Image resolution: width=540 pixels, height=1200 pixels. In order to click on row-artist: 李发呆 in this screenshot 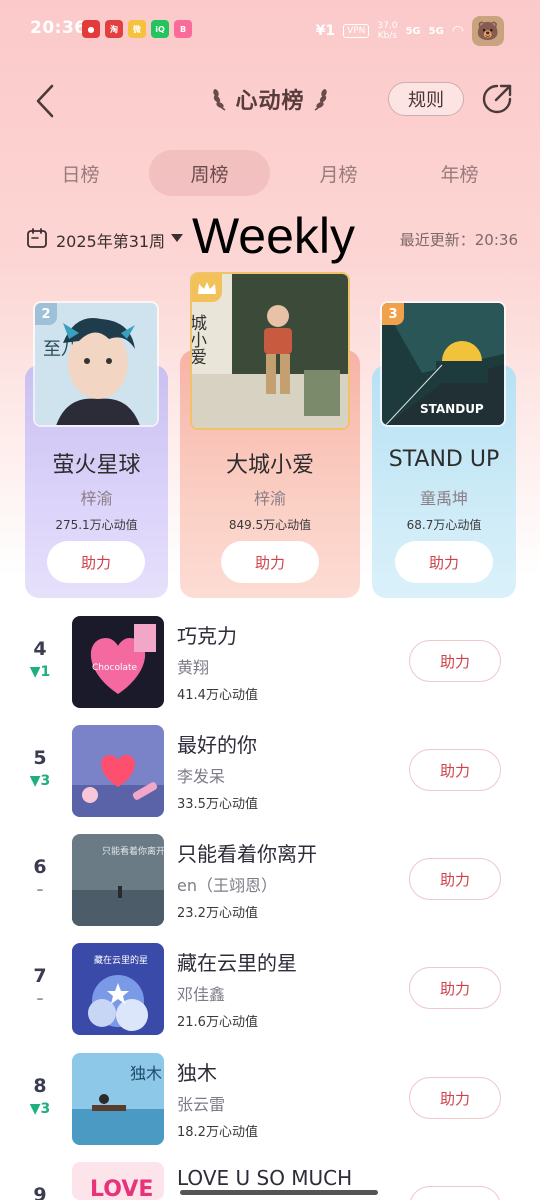, I will do `click(201, 776)`.